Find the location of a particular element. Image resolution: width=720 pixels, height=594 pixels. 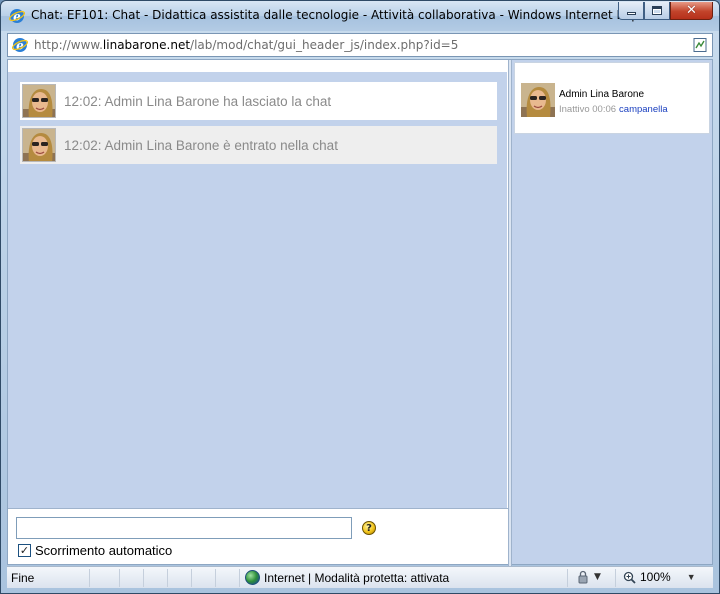

help-icon: ? is located at coordinates (369, 528).